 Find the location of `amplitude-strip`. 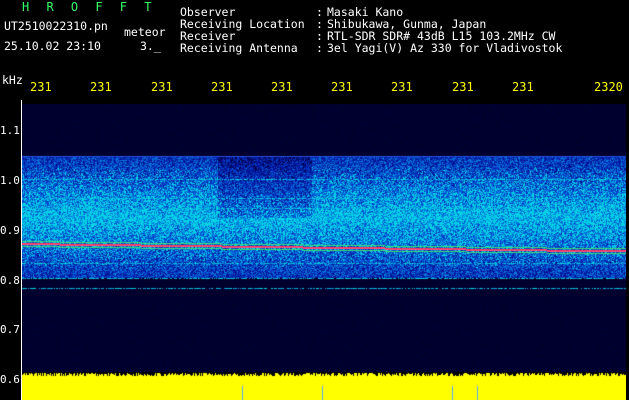

amplitude-strip is located at coordinates (324, 386).